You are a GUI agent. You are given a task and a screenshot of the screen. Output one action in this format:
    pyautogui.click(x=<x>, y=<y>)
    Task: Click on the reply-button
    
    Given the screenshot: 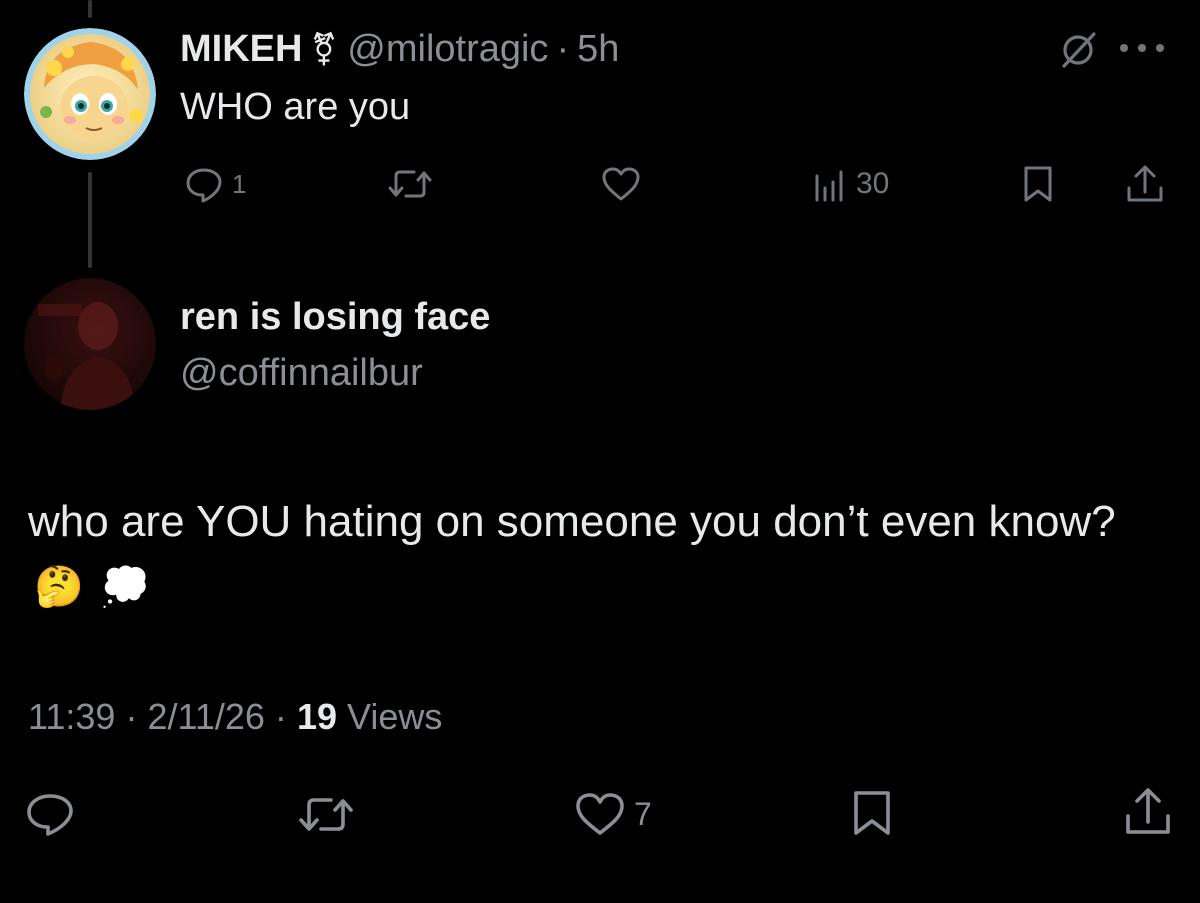 What is the action you would take?
    pyautogui.click(x=50, y=814)
    